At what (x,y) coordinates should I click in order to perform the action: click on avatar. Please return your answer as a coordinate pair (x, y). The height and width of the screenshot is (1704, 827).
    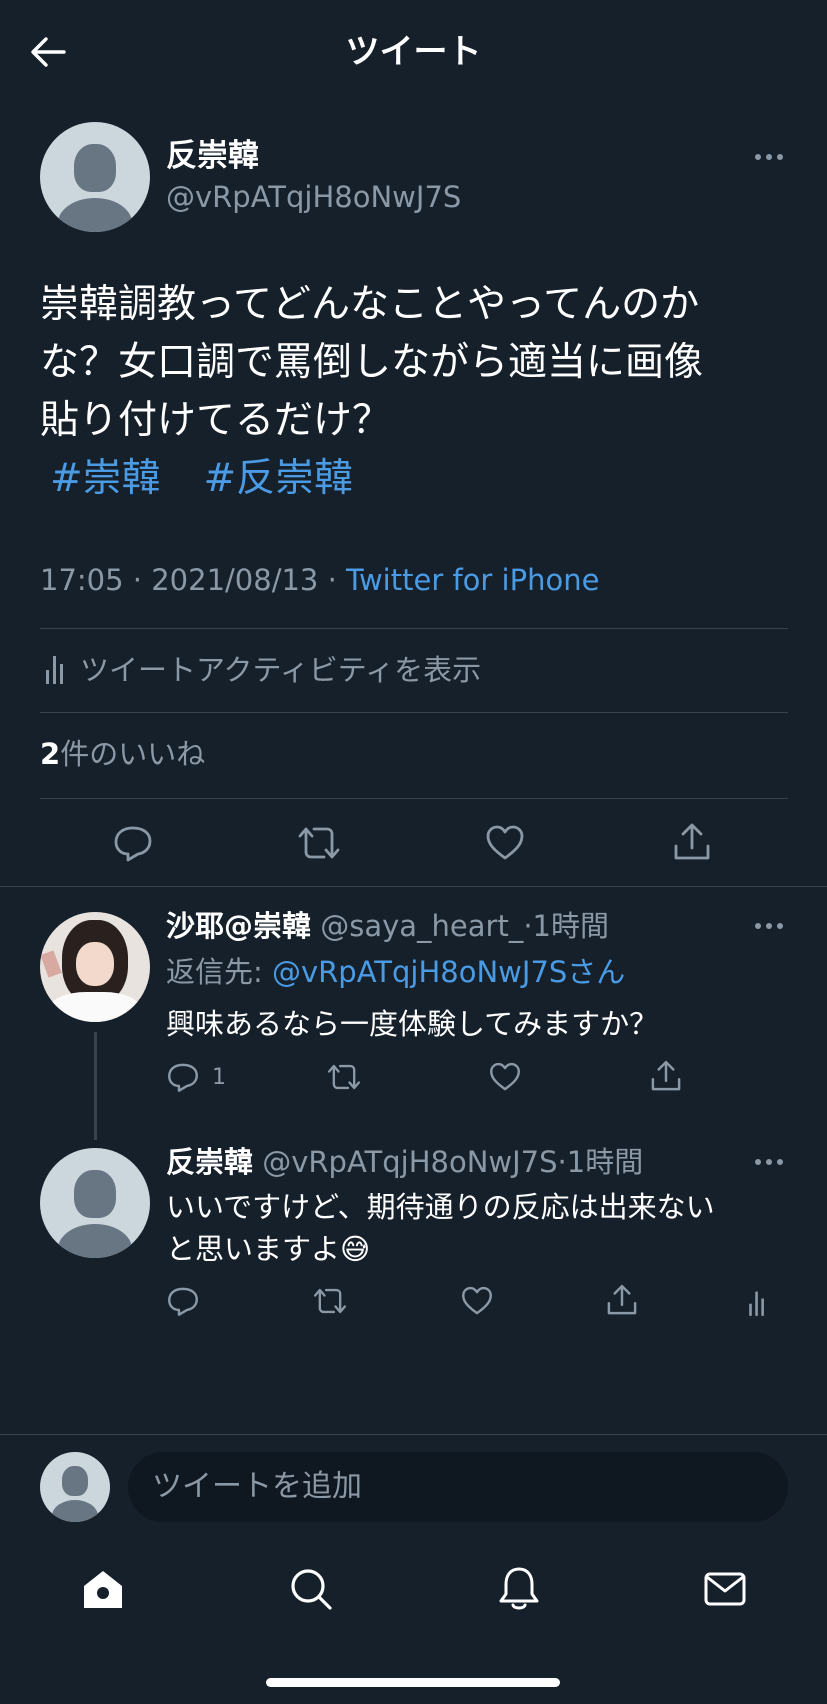
    Looking at the image, I should click on (95, 177).